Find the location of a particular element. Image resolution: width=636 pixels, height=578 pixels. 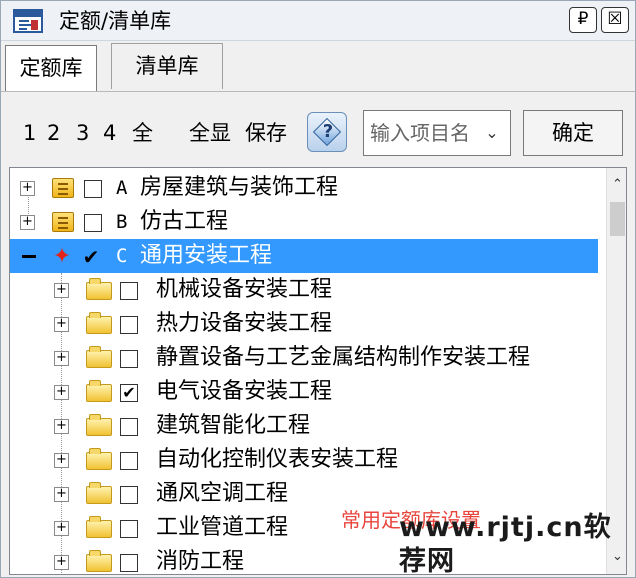

help-glyph: ? is located at coordinates (328, 131).